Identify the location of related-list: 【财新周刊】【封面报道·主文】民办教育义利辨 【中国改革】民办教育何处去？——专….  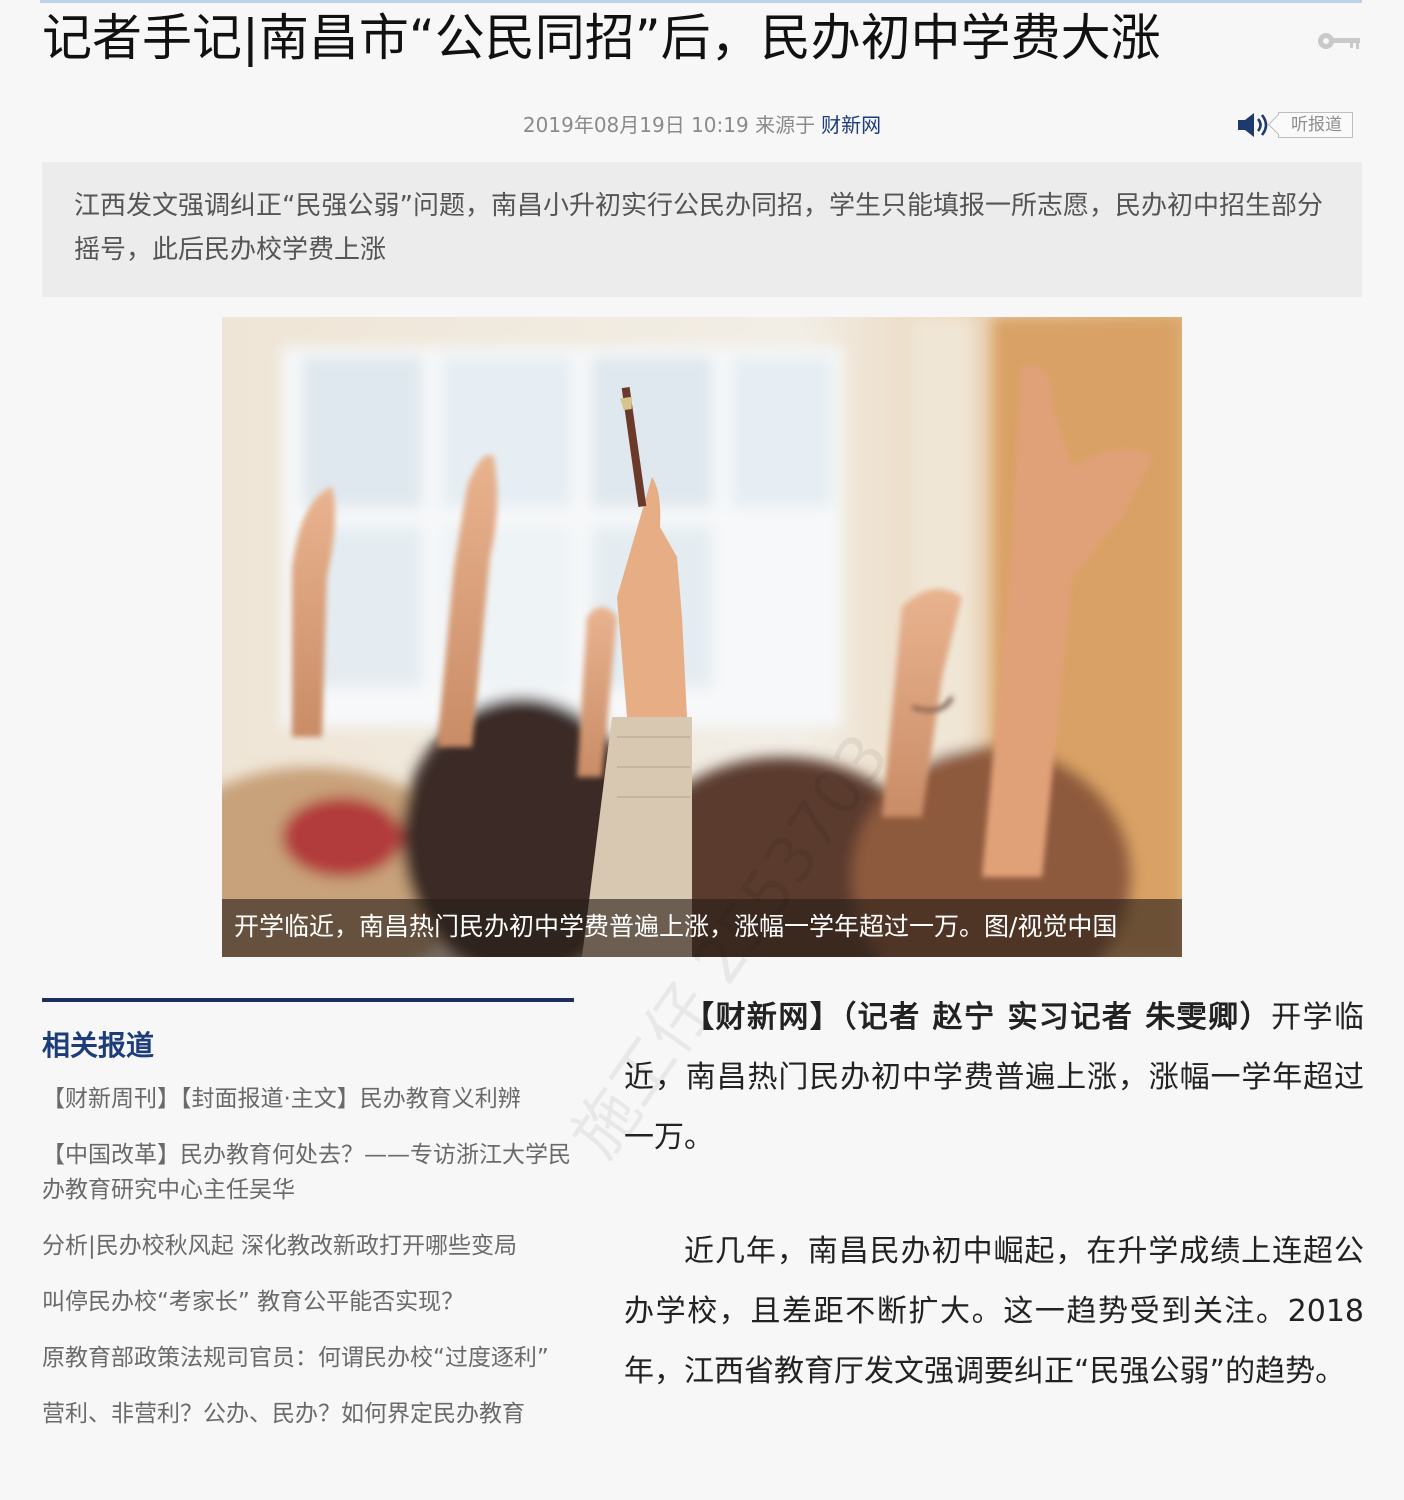
(308, 1257).